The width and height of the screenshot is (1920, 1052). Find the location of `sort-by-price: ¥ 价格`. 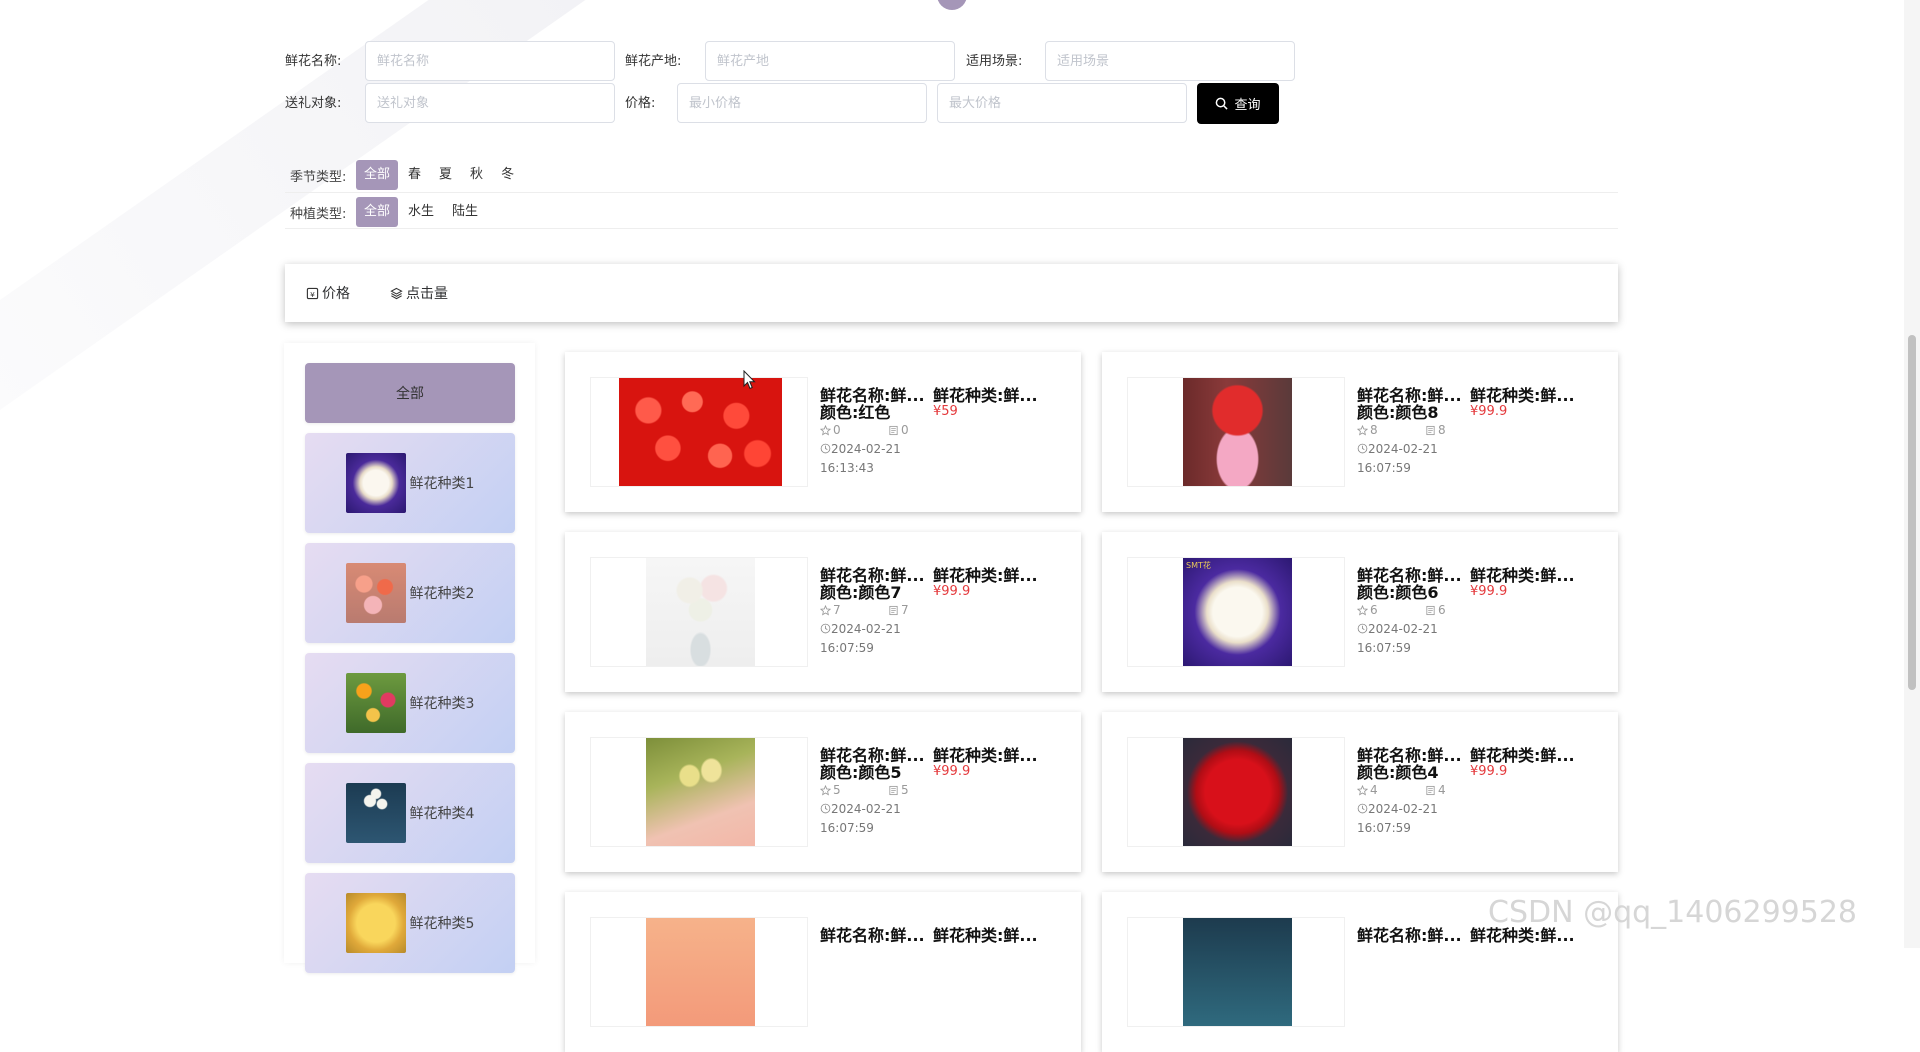

sort-by-price: ¥ 价格 is located at coordinates (328, 293).